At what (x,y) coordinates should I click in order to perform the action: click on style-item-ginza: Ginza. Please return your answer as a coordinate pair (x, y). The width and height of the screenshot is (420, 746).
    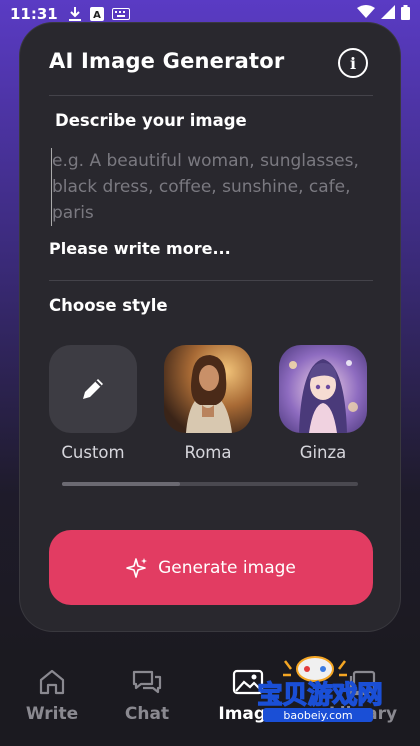
    Looking at the image, I should click on (323, 403).